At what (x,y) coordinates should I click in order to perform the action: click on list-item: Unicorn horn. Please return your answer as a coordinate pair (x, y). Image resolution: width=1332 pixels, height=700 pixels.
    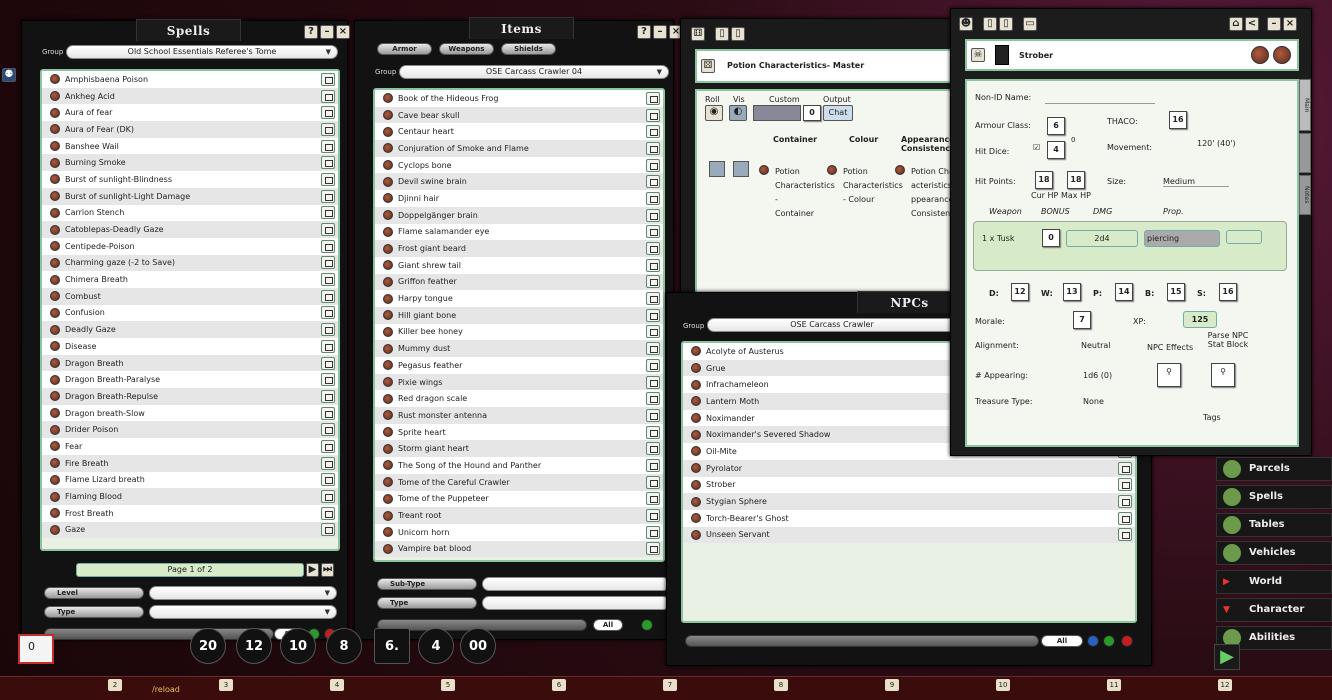
    Looking at the image, I should click on (519, 532).